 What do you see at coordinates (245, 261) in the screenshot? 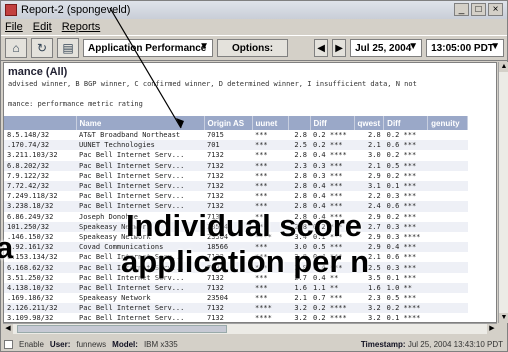
I see `overlay-caption-line2: application per n` at bounding box center [245, 261].